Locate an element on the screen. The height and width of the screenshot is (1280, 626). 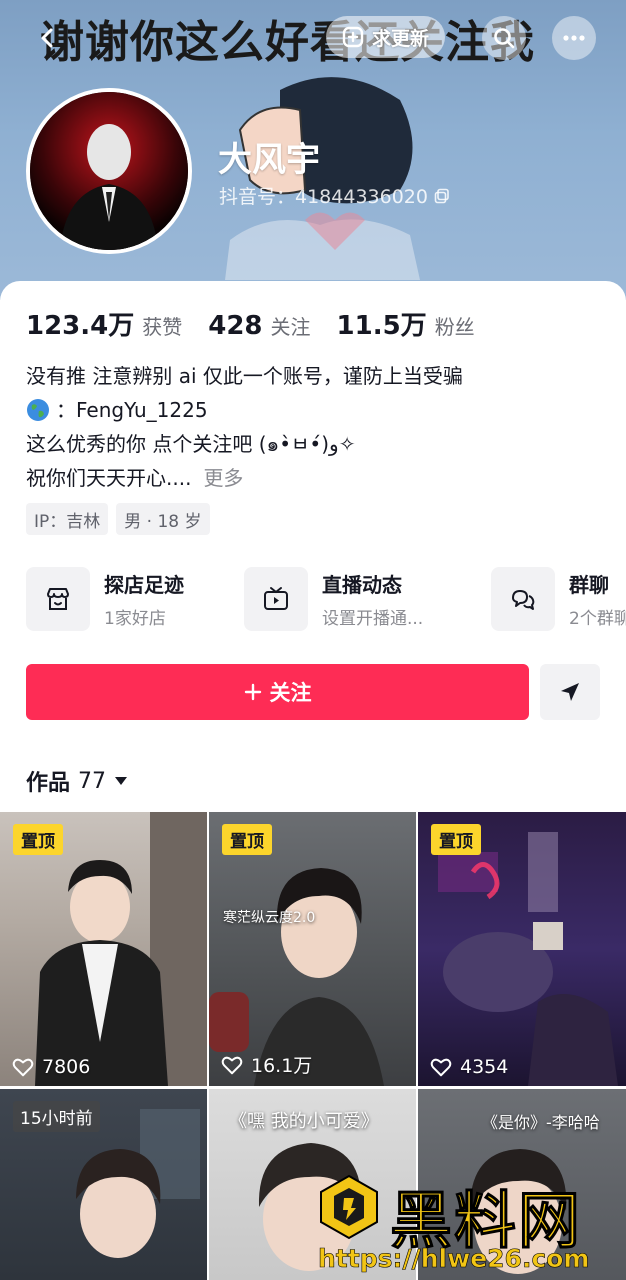
shop-icon is located at coordinates (58, 599).